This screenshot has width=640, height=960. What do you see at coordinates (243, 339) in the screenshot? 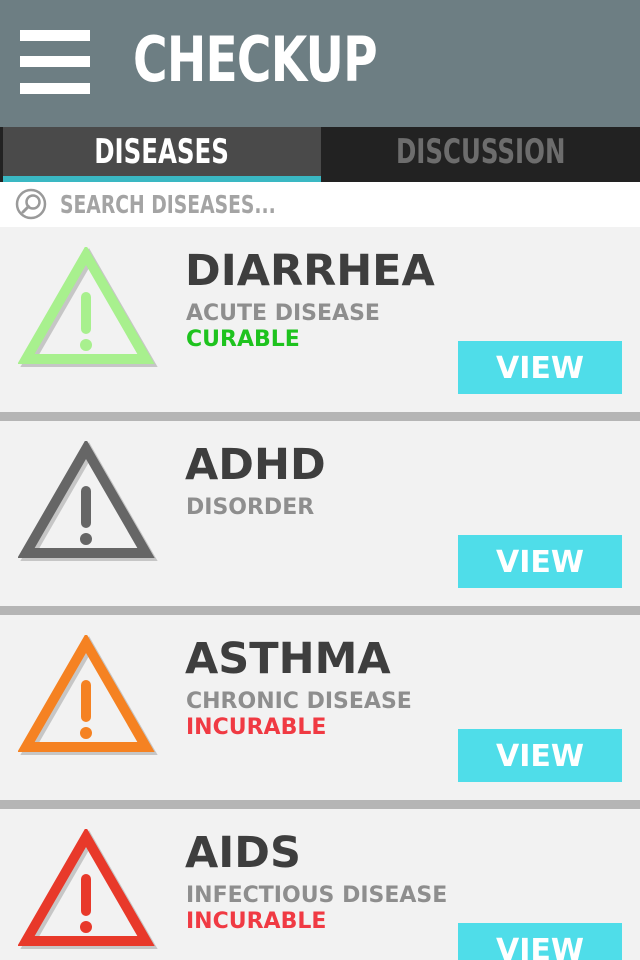
I see `disease-status: CURABLE` at bounding box center [243, 339].